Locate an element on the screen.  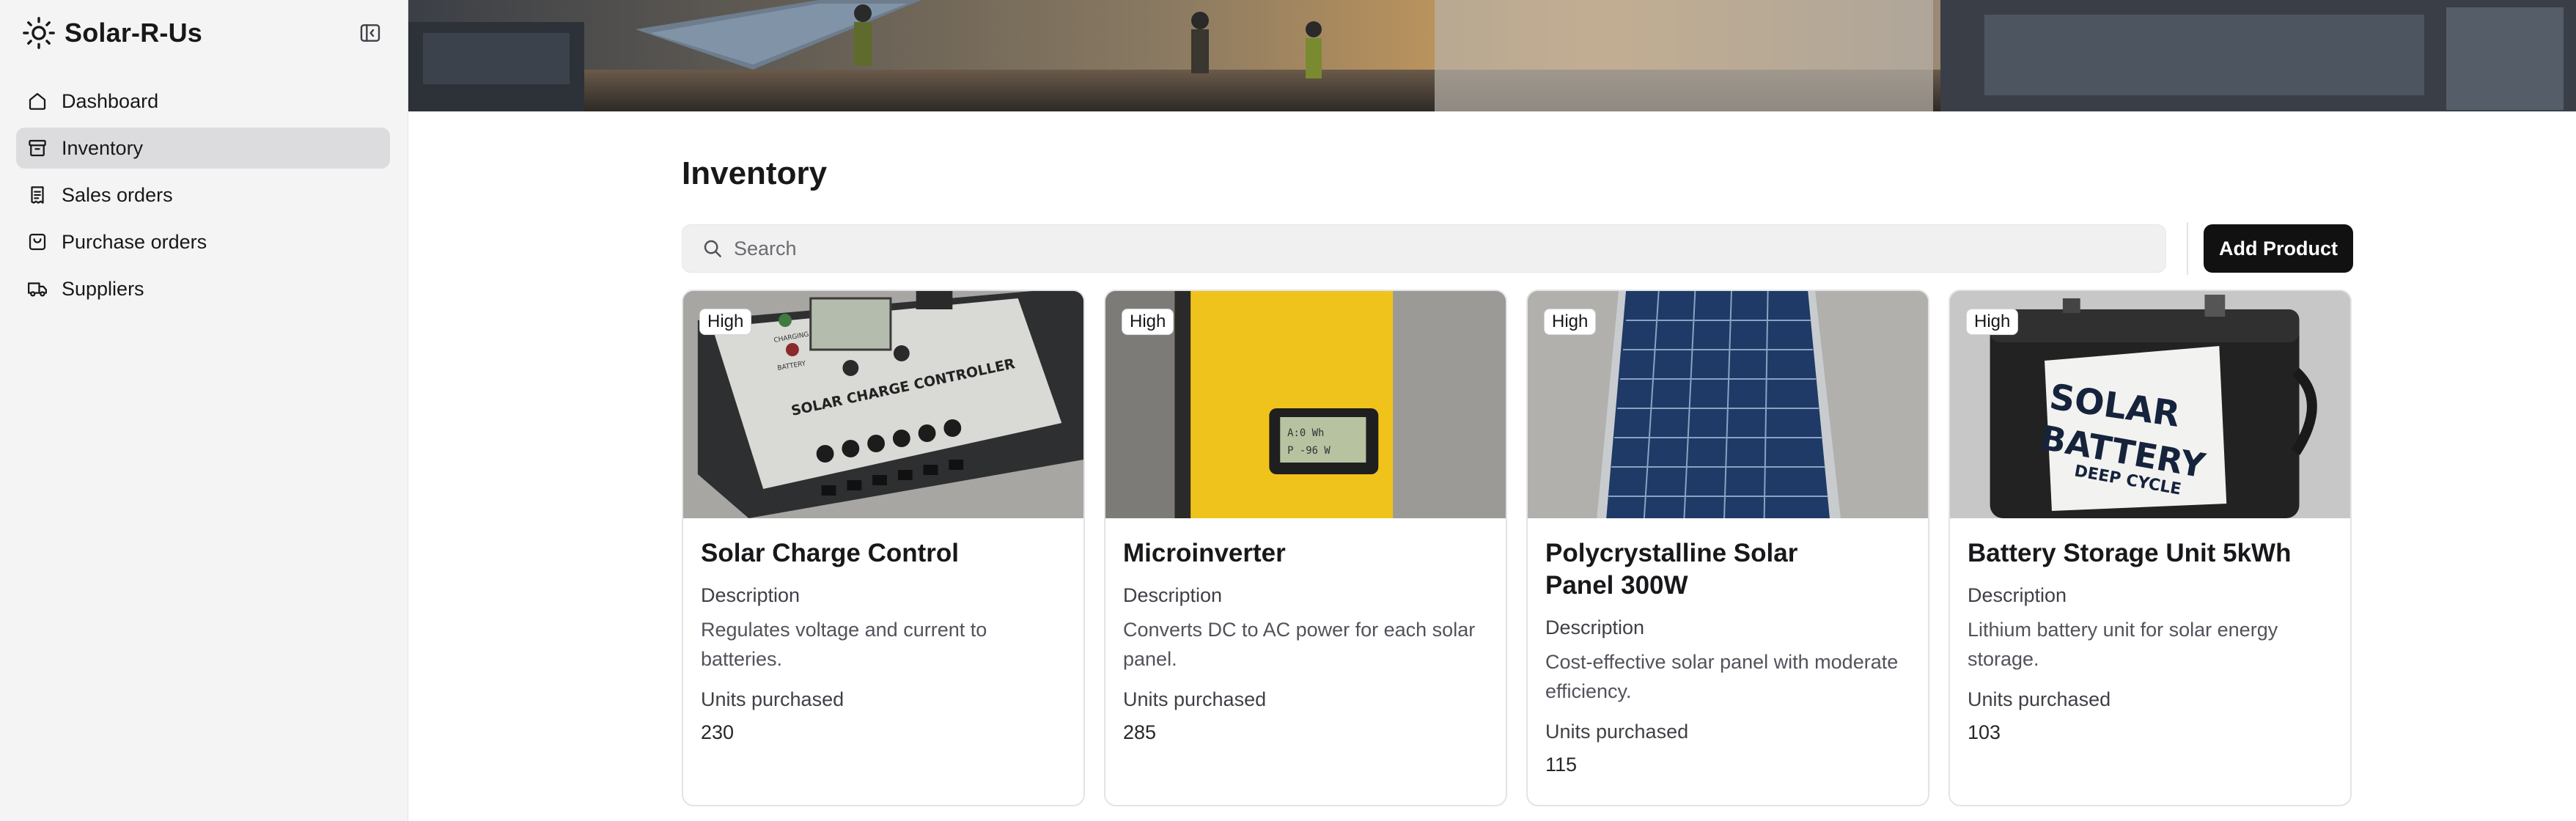
search-icon is located at coordinates (713, 248).